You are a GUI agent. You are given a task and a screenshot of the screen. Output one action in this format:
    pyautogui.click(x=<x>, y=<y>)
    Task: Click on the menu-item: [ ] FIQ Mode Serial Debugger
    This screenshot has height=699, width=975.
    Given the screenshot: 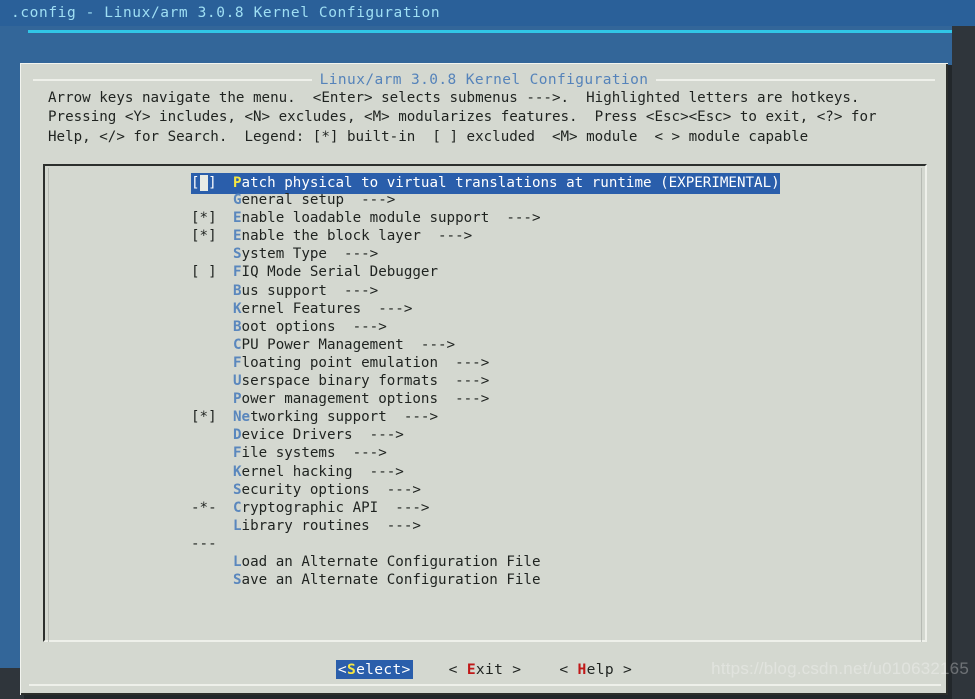 What is the action you would take?
    pyautogui.click(x=487, y=272)
    